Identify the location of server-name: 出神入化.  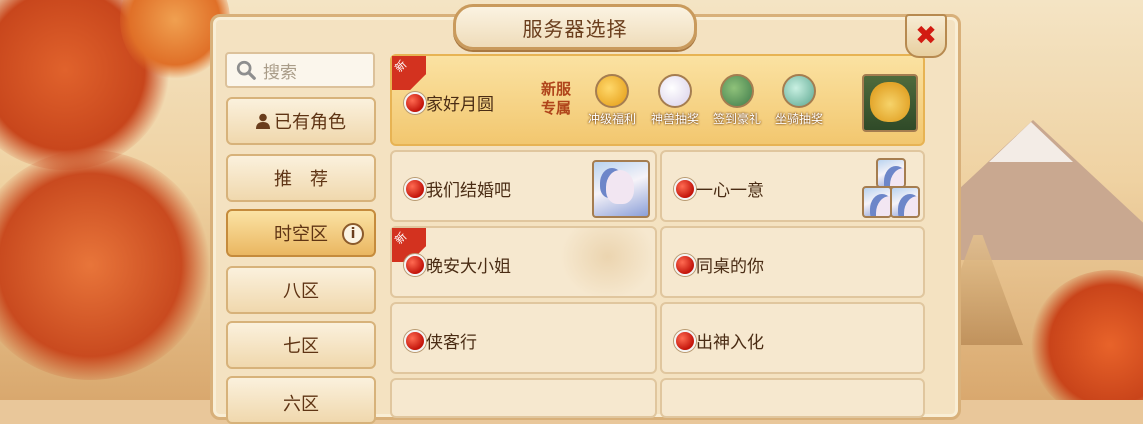
(730, 343).